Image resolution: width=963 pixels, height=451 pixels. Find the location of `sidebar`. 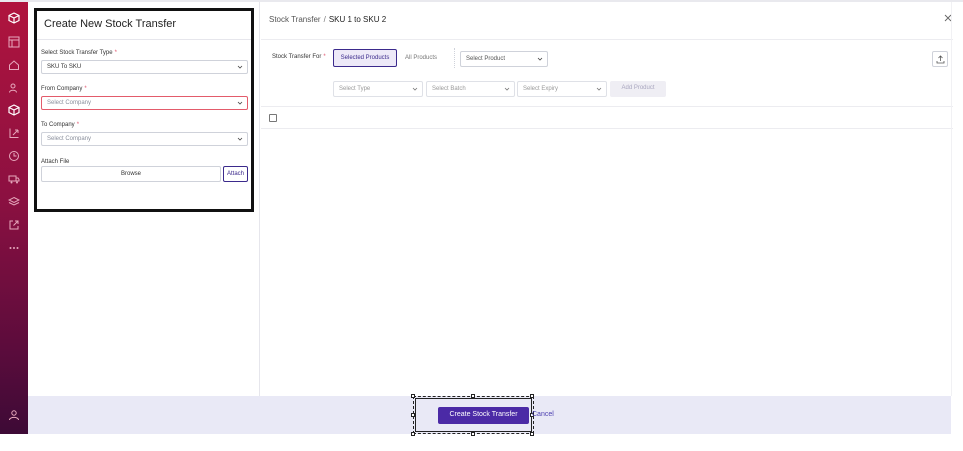

sidebar is located at coordinates (14, 218).